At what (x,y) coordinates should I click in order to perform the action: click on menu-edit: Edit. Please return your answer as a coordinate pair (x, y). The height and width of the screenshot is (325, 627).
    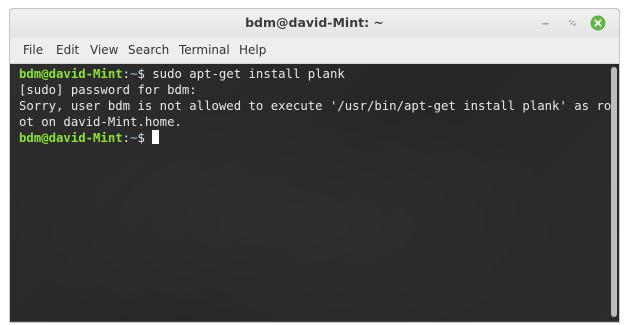
    Looking at the image, I should click on (67, 50).